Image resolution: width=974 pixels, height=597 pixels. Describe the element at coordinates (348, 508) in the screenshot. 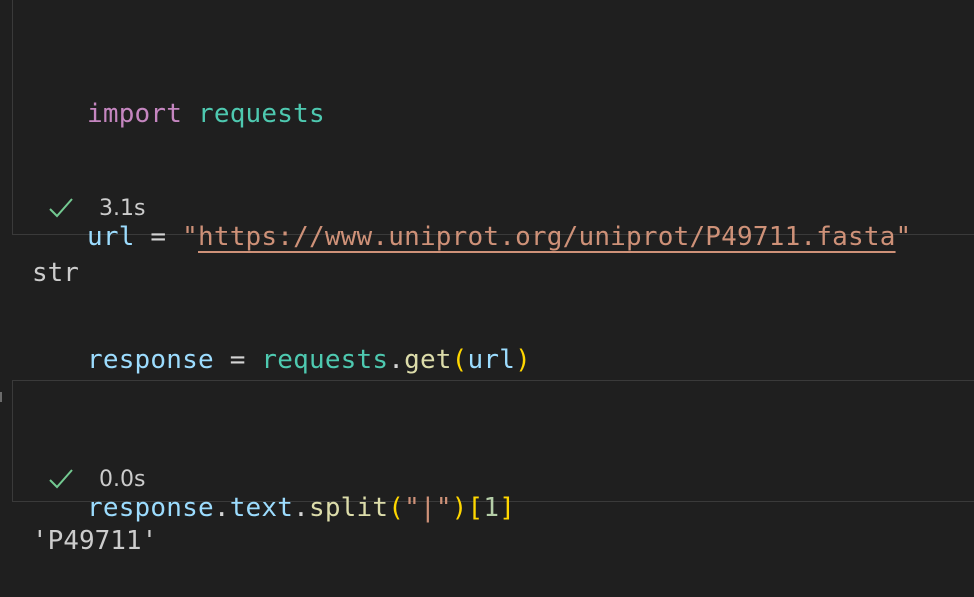

I see `function-split: split` at that location.